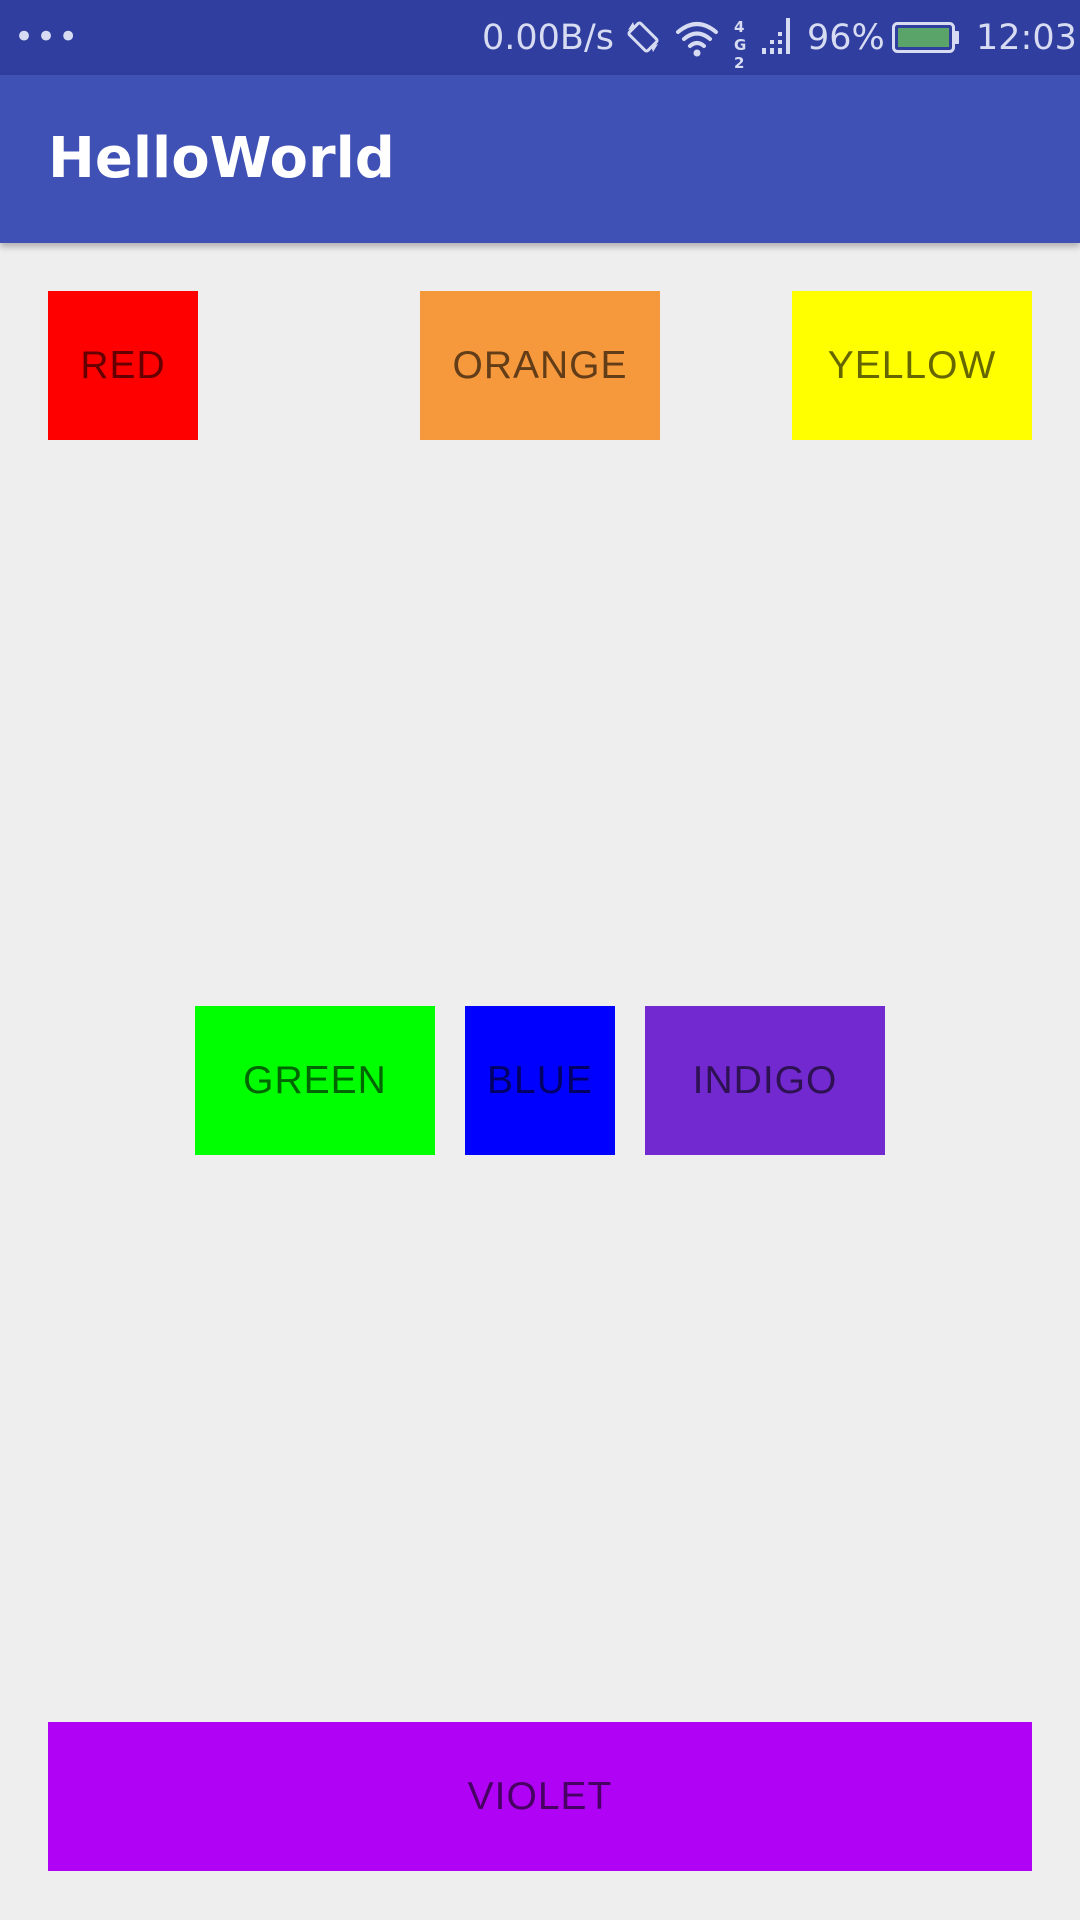 This screenshot has height=1920, width=1080. I want to click on more-notifications-icon: •••, so click(47, 37).